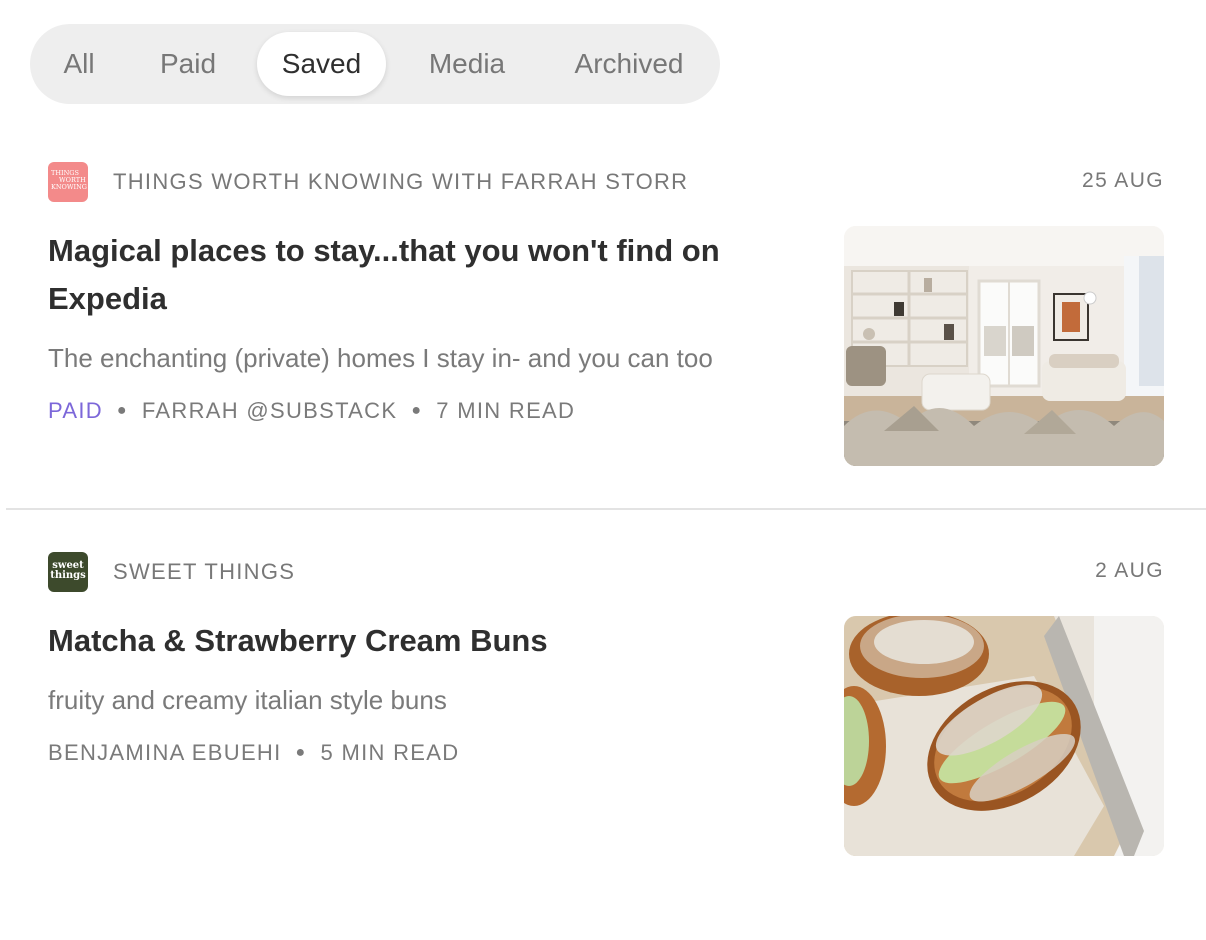  I want to click on publication-logo: THINGS WORTH KNOWING, so click(68, 182).